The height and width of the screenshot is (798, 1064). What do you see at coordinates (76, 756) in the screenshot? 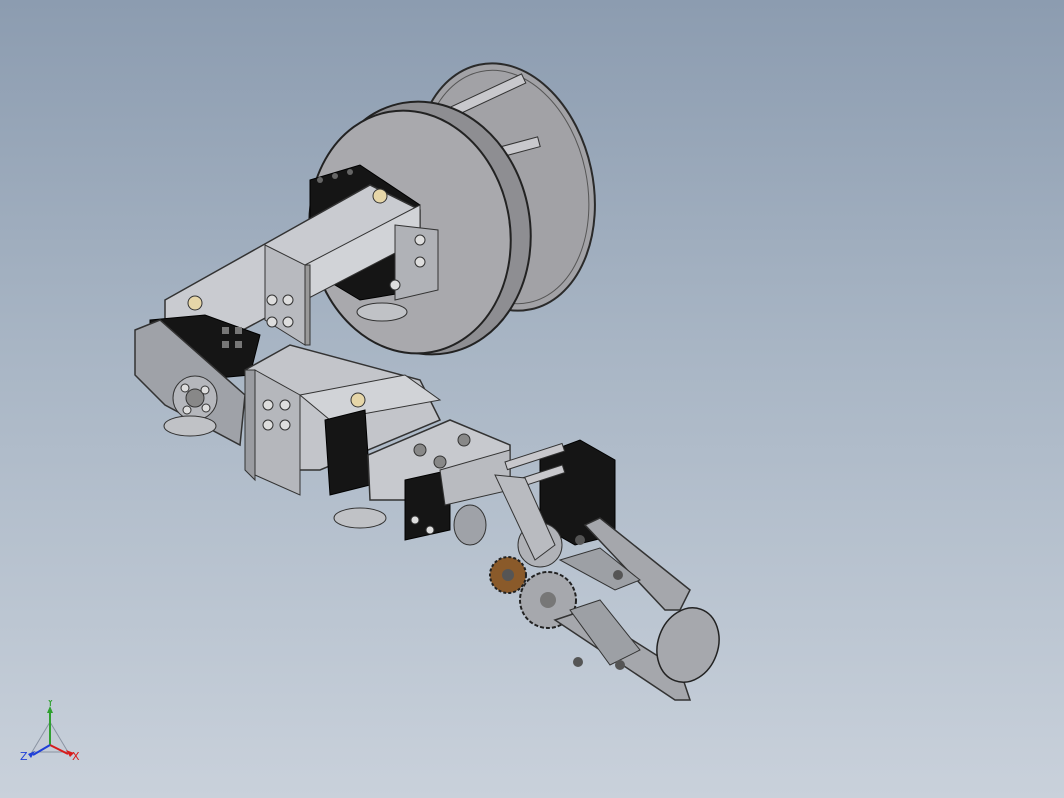
I see `x-axis-label: X` at bounding box center [76, 756].